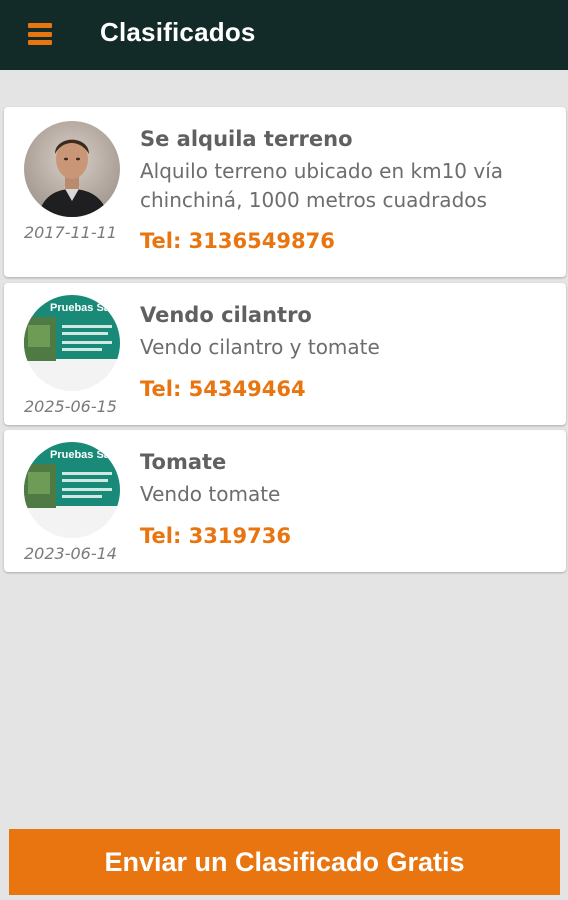 Image resolution: width=568 pixels, height=900 pixels. Describe the element at coordinates (215, 536) in the screenshot. I see `listing-phone: Tel: 3319736` at that location.